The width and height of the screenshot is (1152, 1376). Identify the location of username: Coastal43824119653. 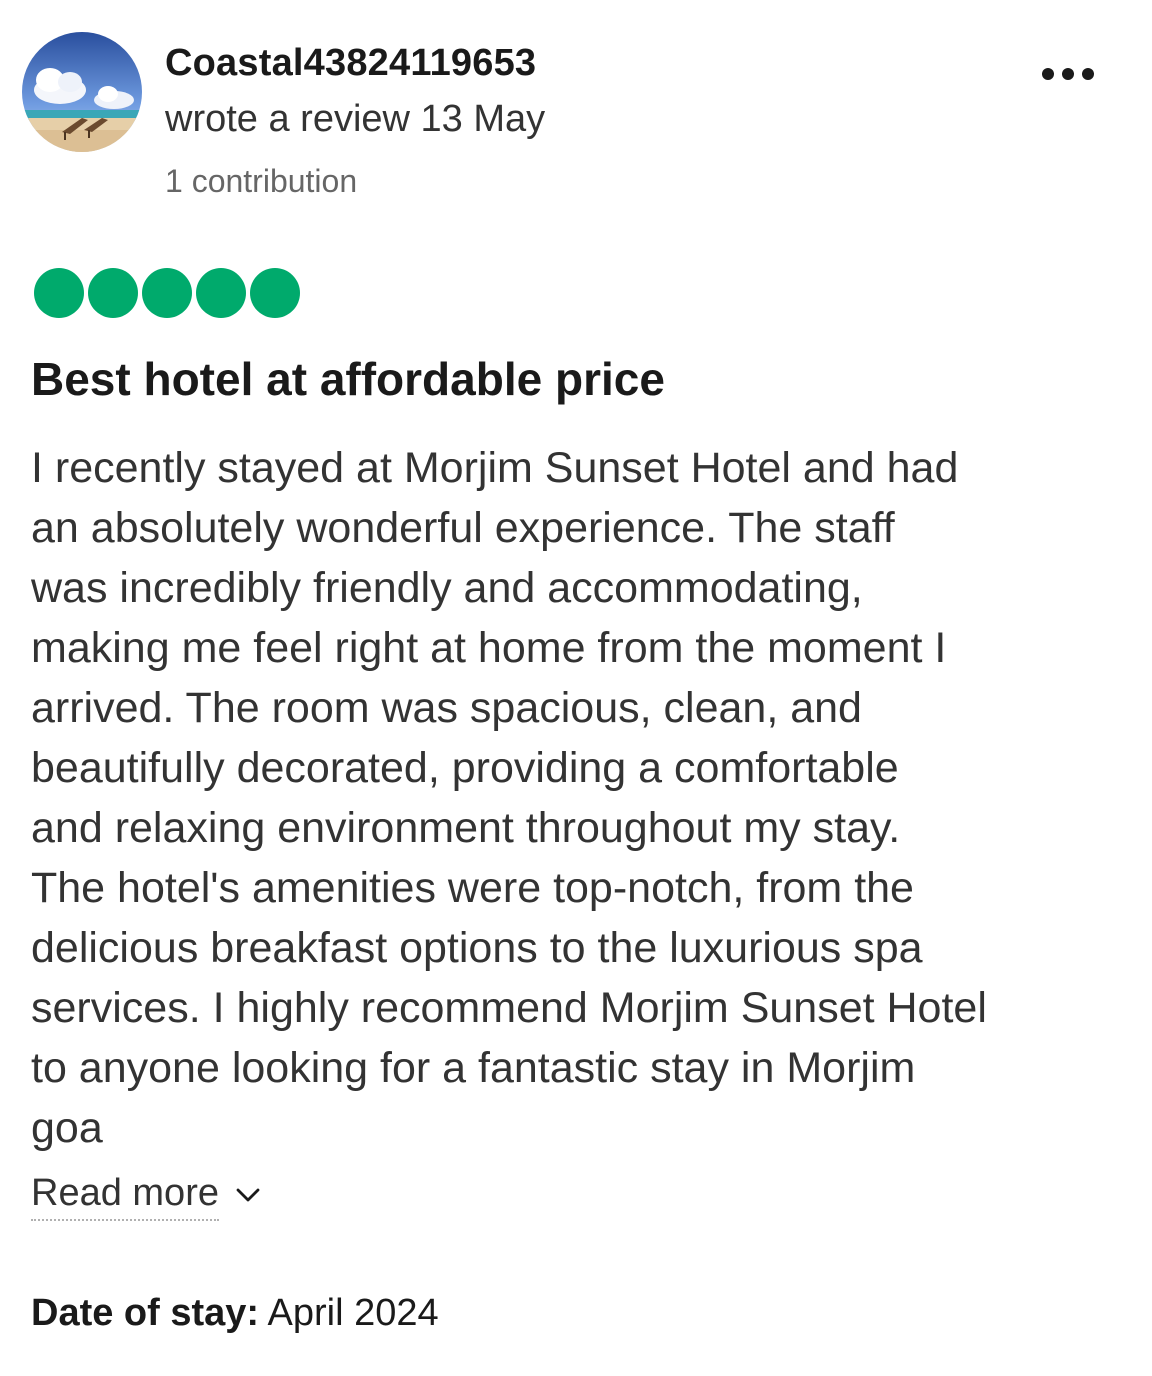
(350, 63).